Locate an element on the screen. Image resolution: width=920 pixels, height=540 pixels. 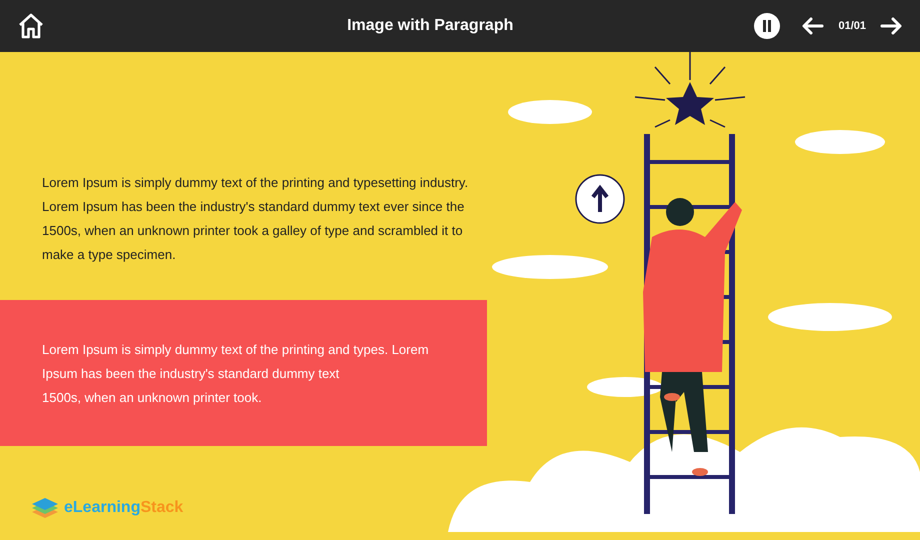
paragraph: Lorem Ipsum is simply dummy text of the printing and typesetting industry. Lorem Ipsum has been the industry's standard dummy text ever since the 1500s, when an unknown printer took a galley of type and scrambled it to make a type specimen. is located at coordinates (256, 219).